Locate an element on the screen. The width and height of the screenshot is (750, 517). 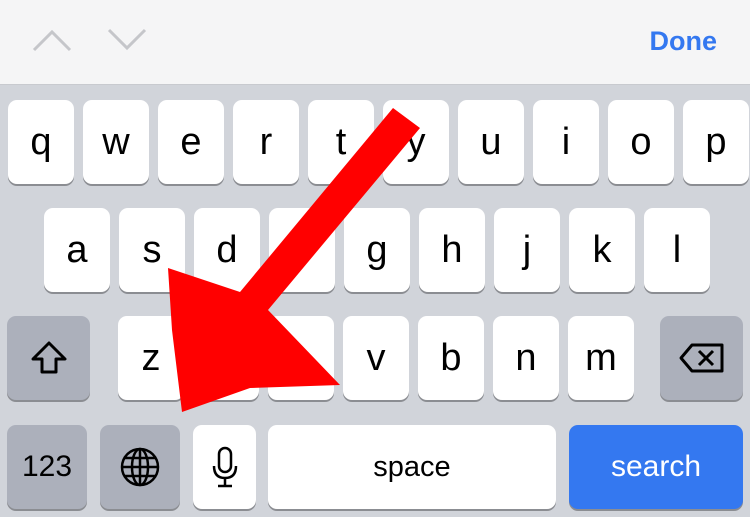
key-c: c is located at coordinates (301, 358).